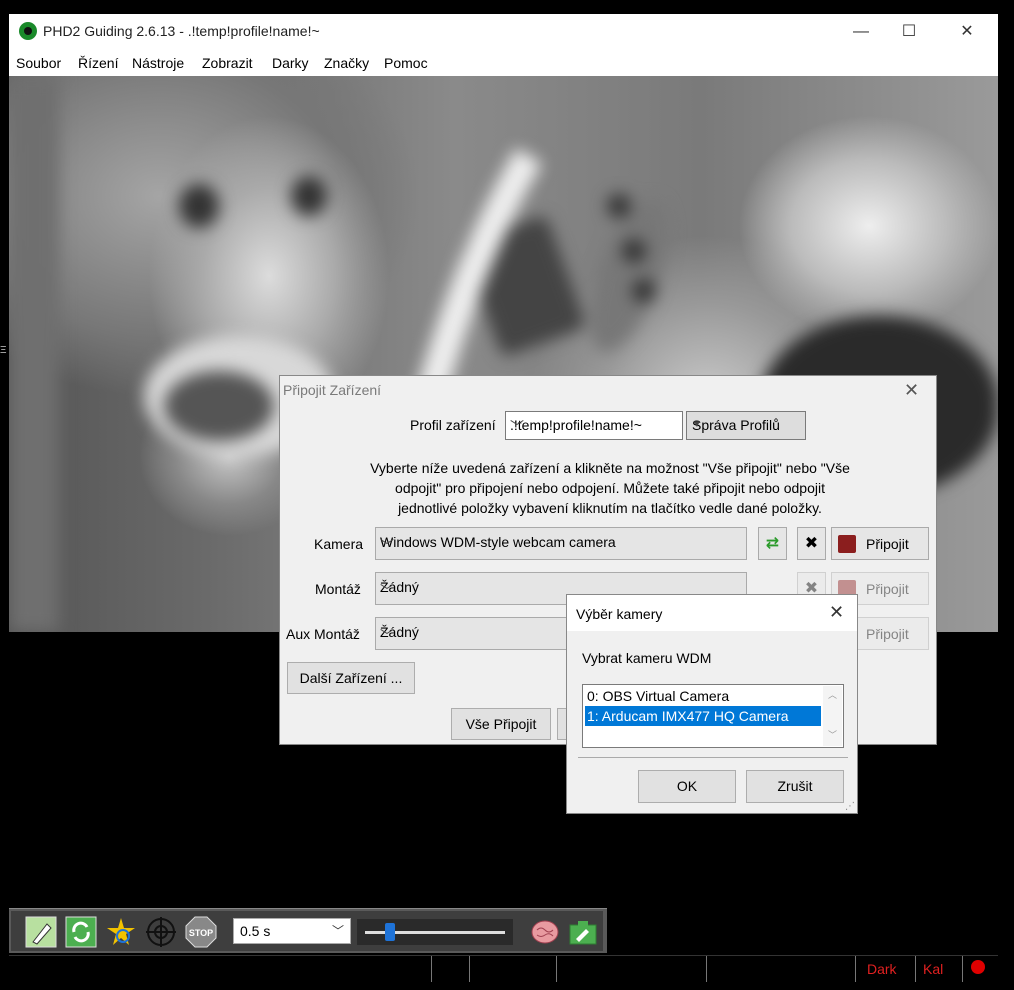  Describe the element at coordinates (687, 786) in the screenshot. I see `ok-button: OK` at that location.